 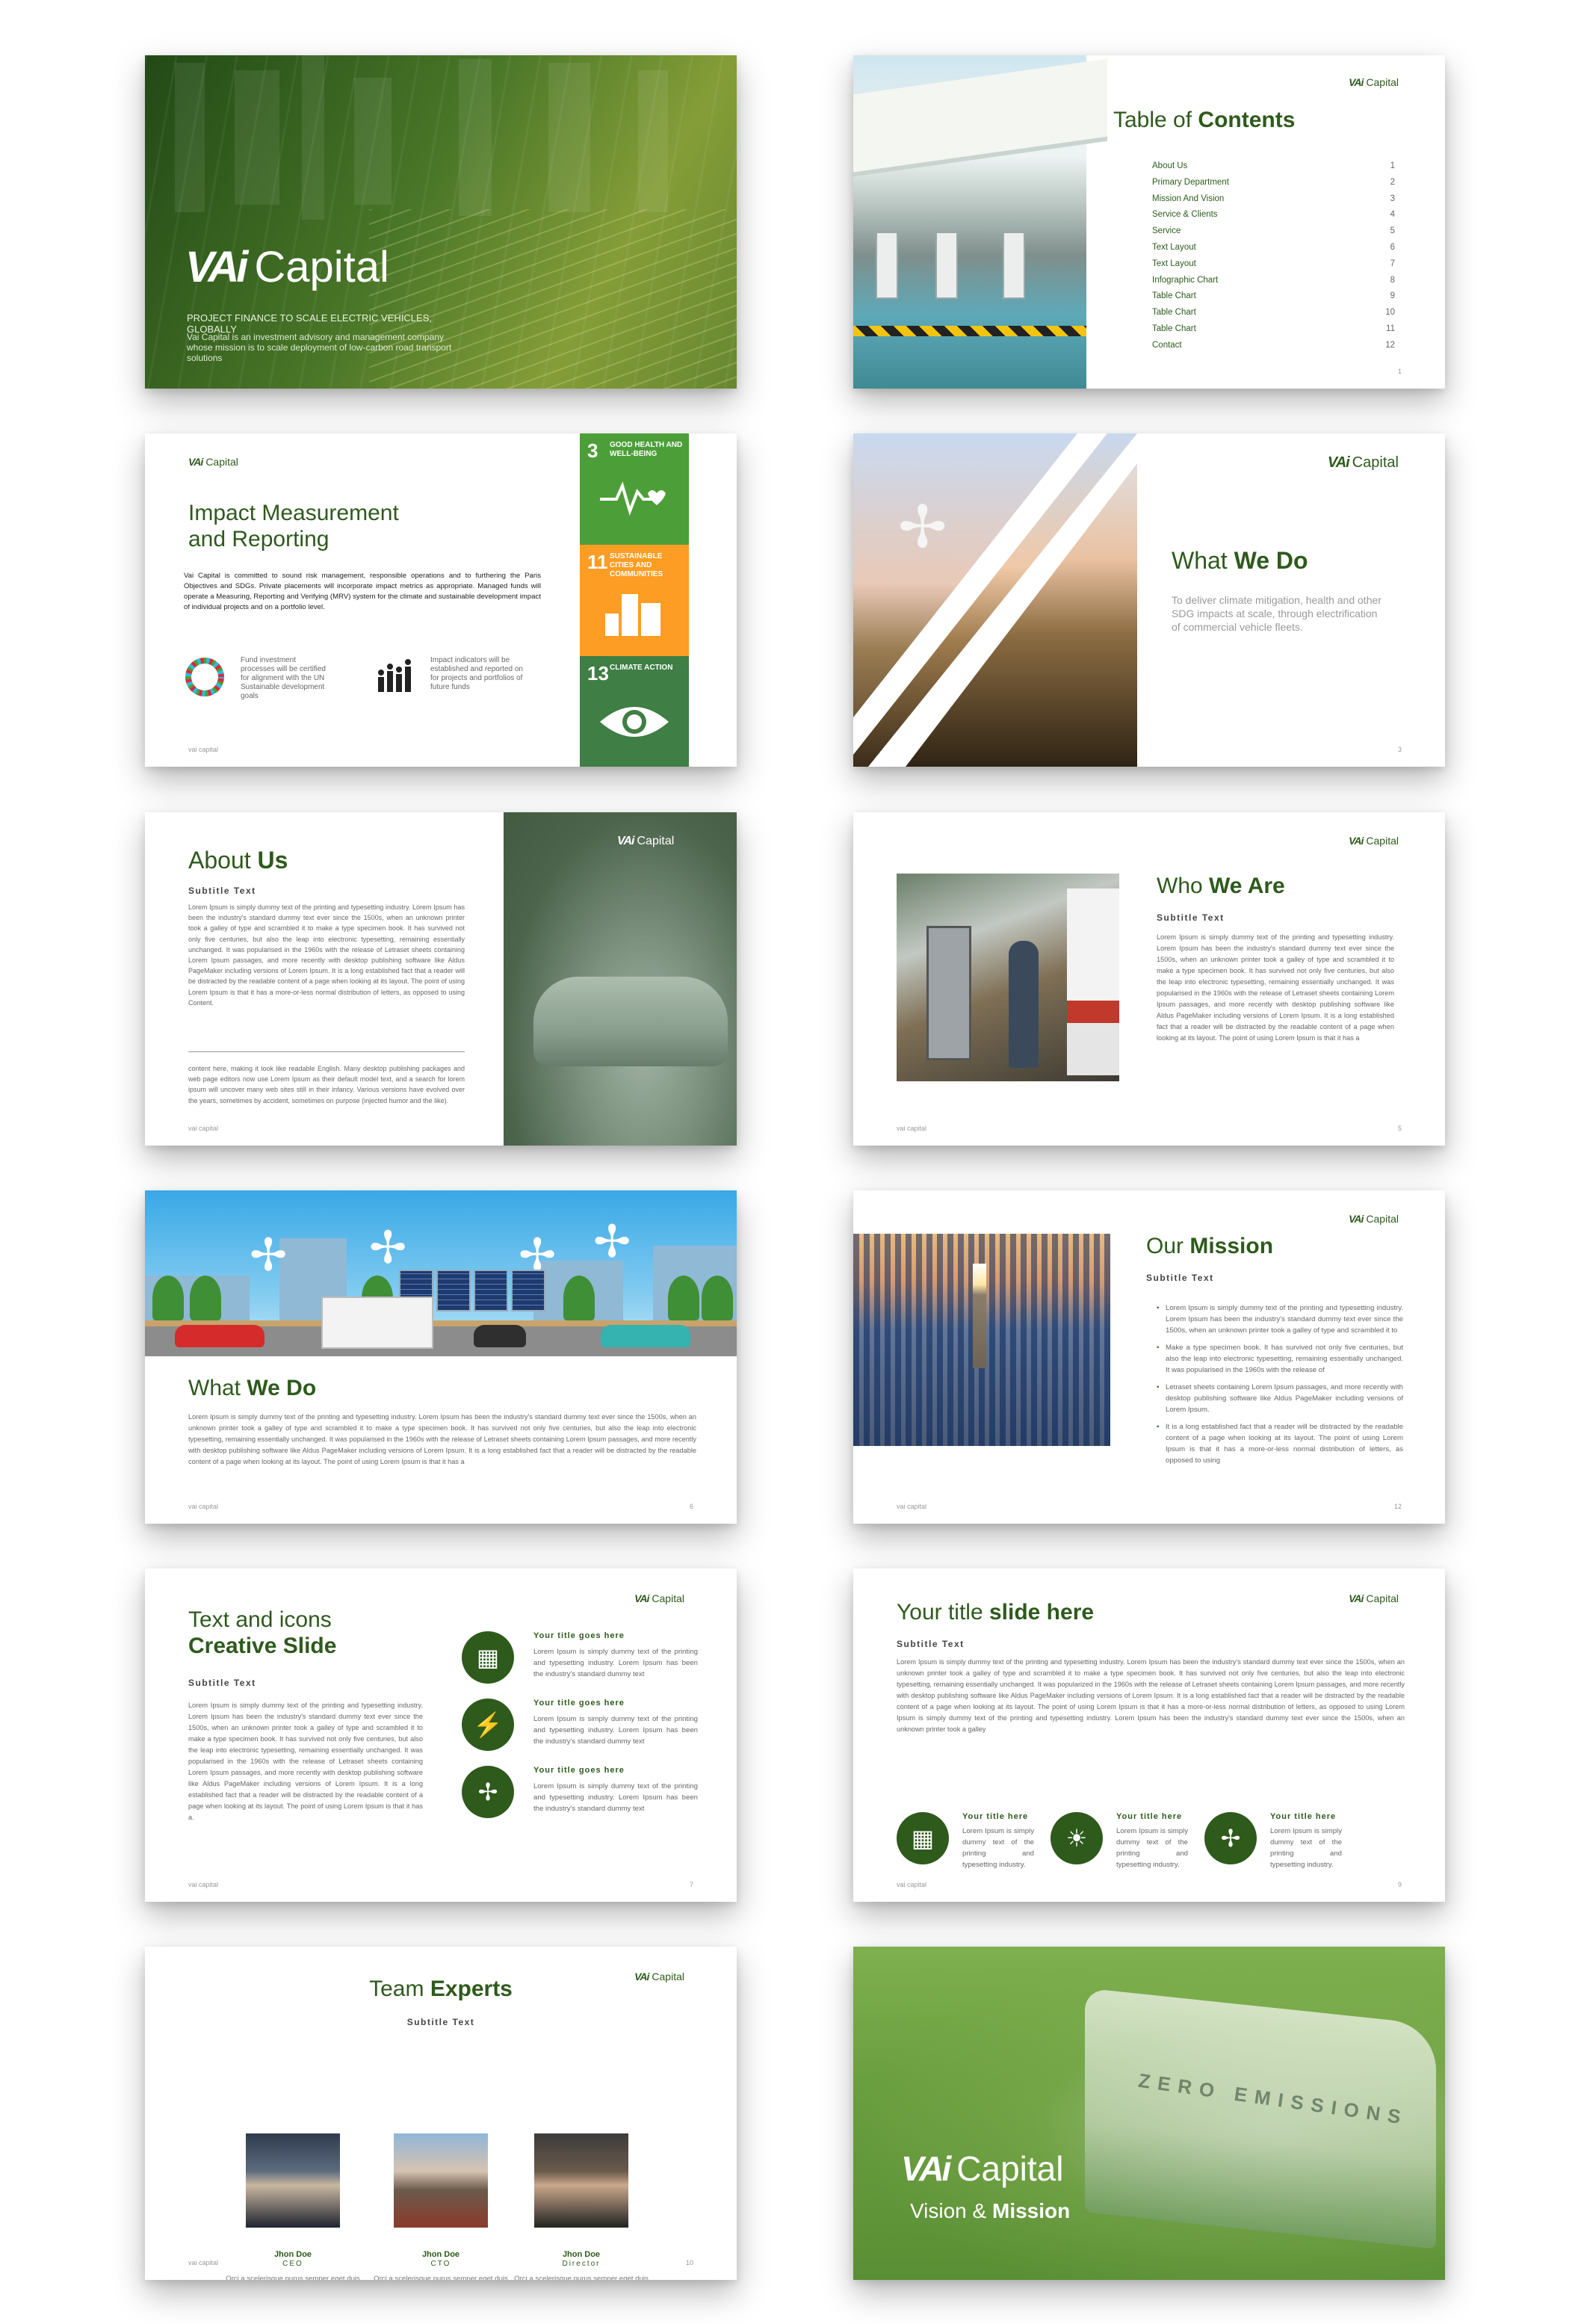 What do you see at coordinates (990, 2210) in the screenshot?
I see `vision-mission-title: Vision & Mission` at bounding box center [990, 2210].